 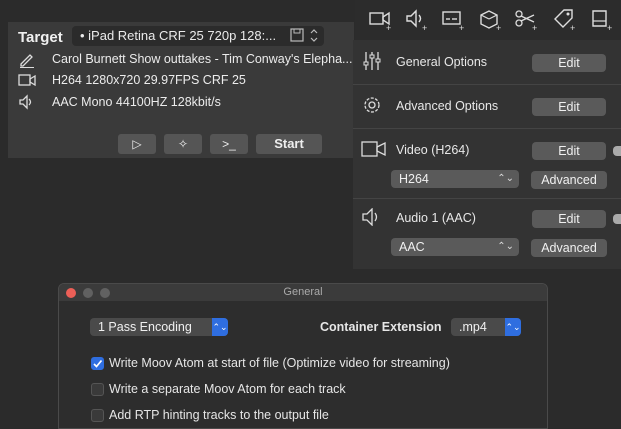 What do you see at coordinates (145, 327) in the screenshot?
I see `encoding-pass-value: 1 Pass Encoding` at bounding box center [145, 327].